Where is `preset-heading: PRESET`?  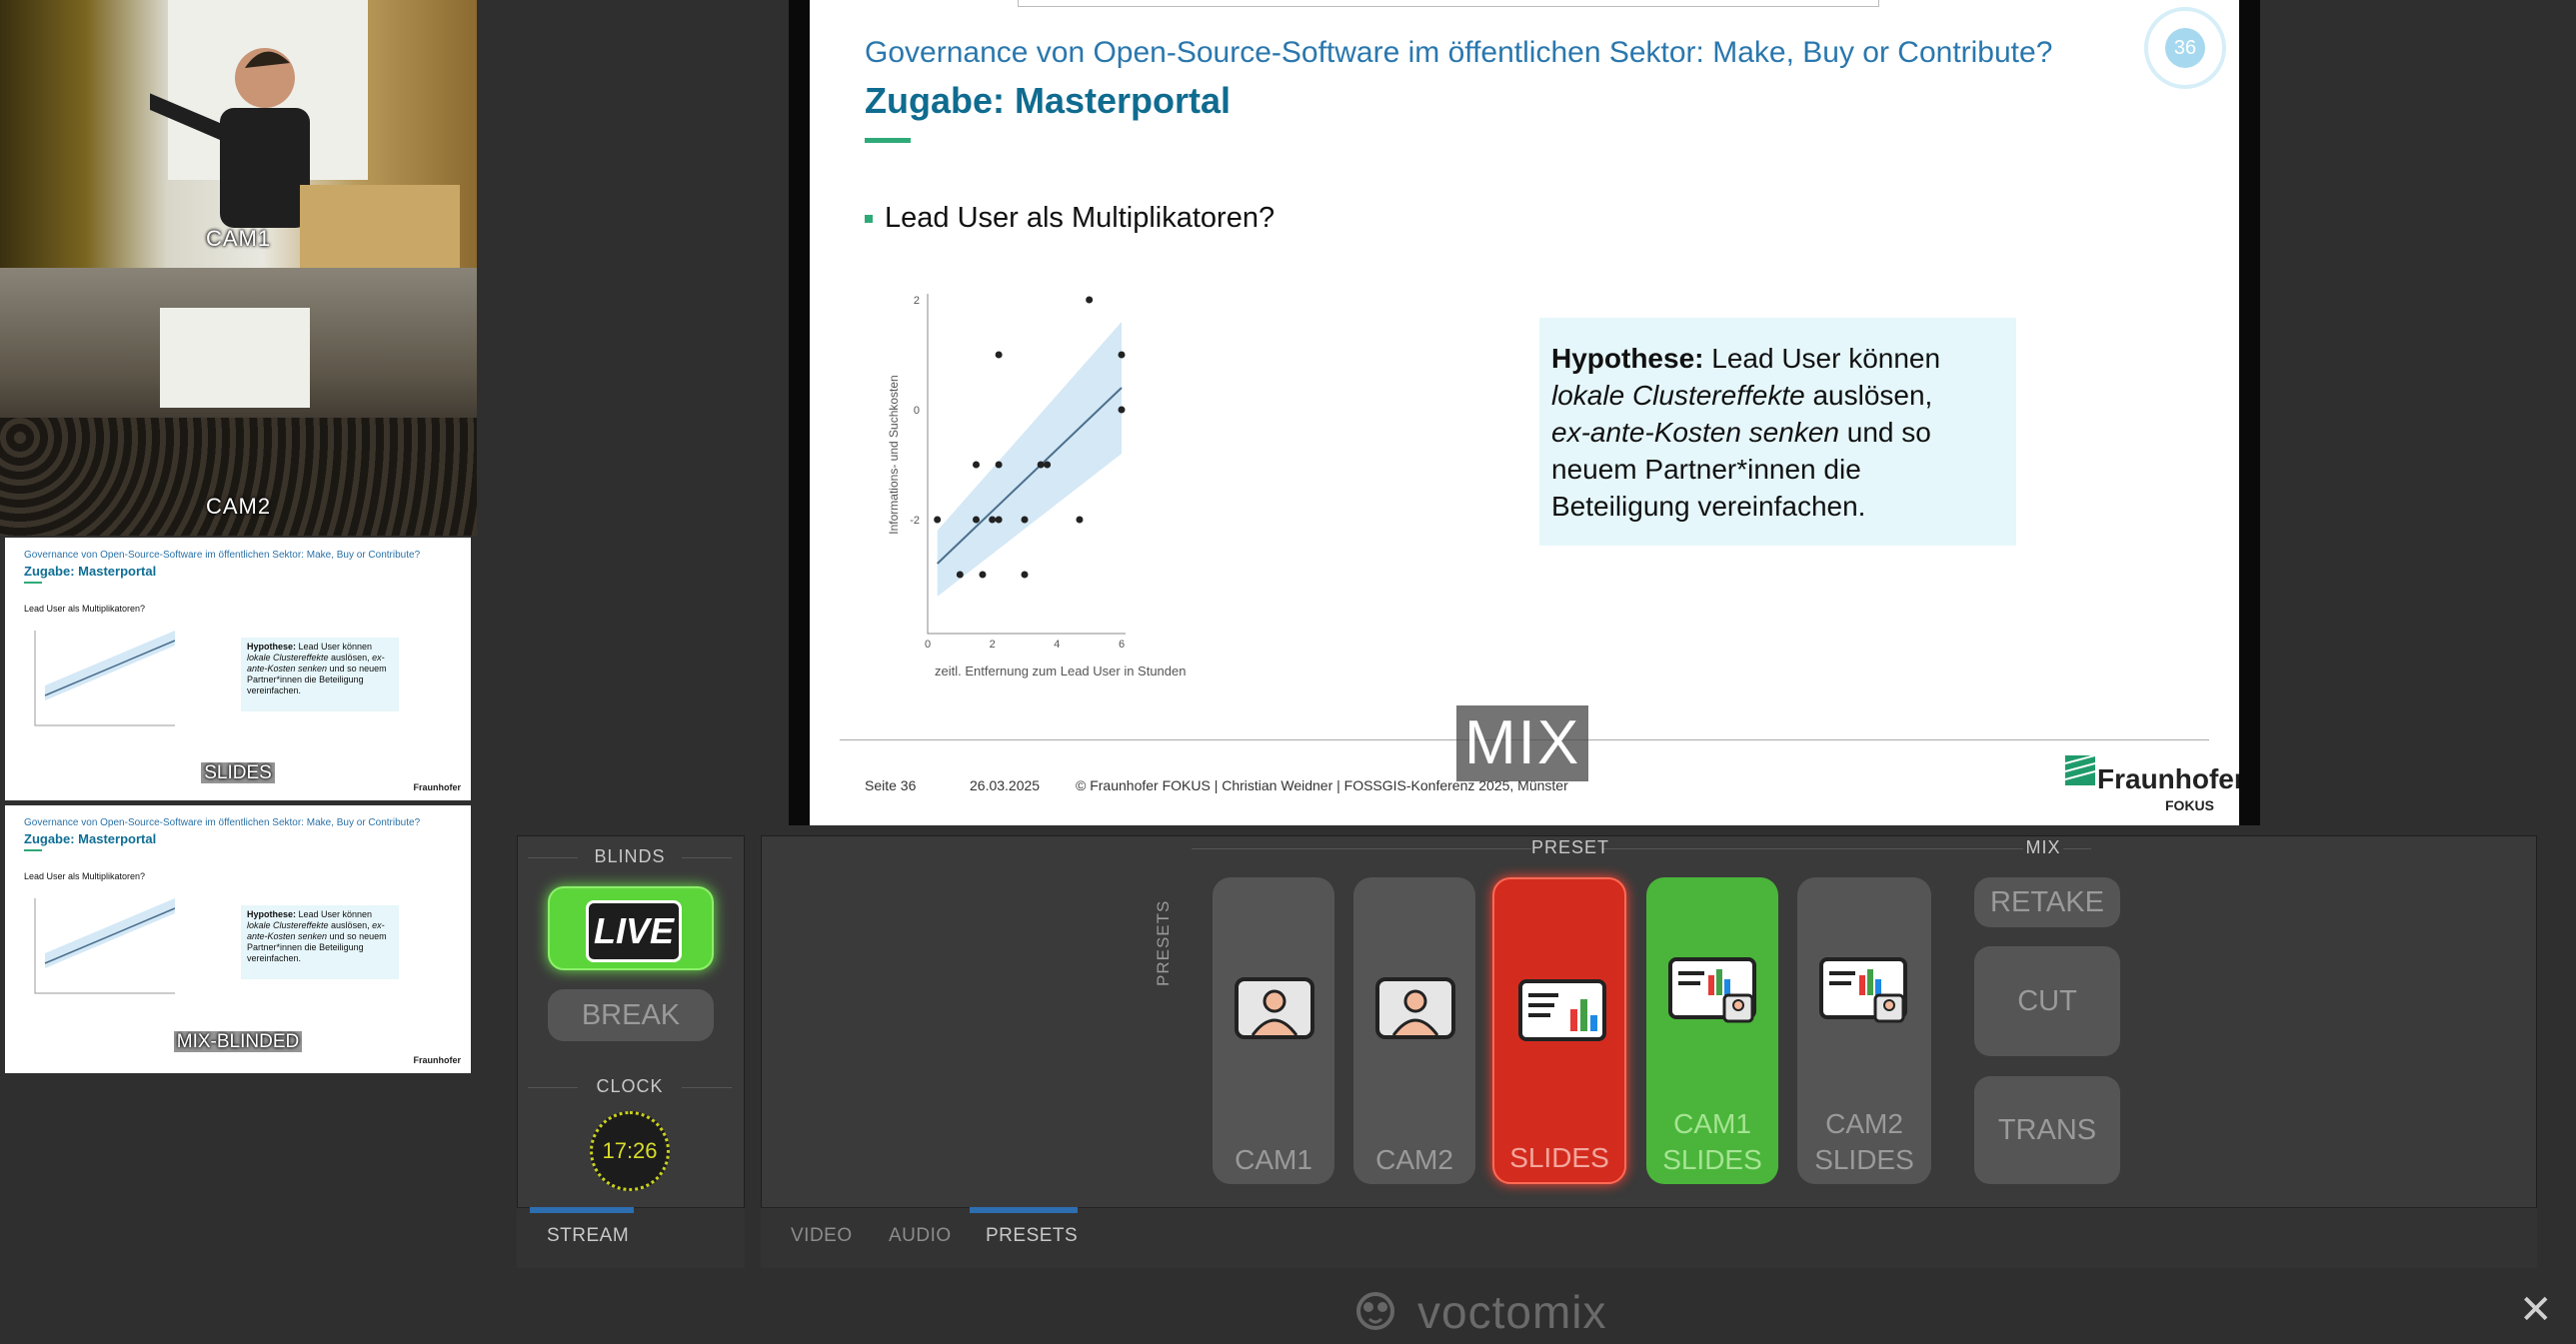 preset-heading: PRESET is located at coordinates (1571, 847).